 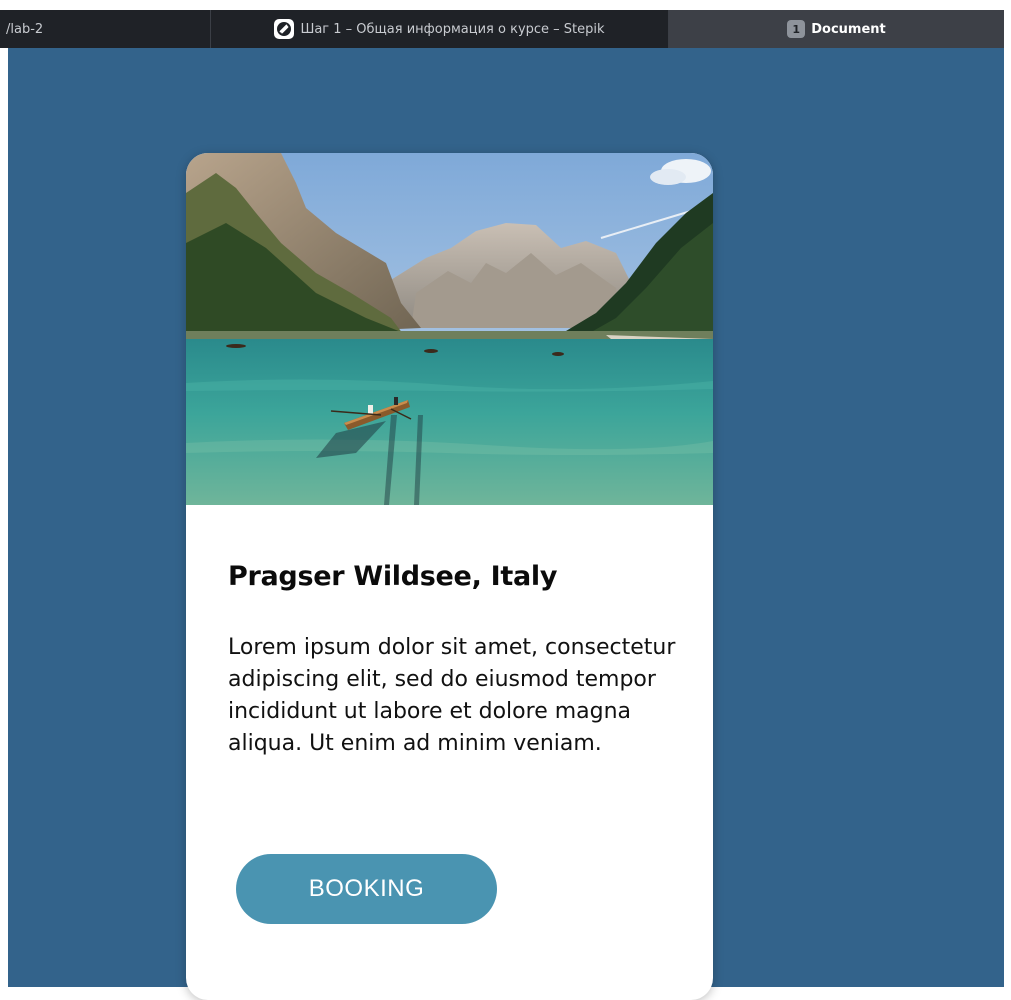 I want to click on stepik-icon, so click(x=284, y=29).